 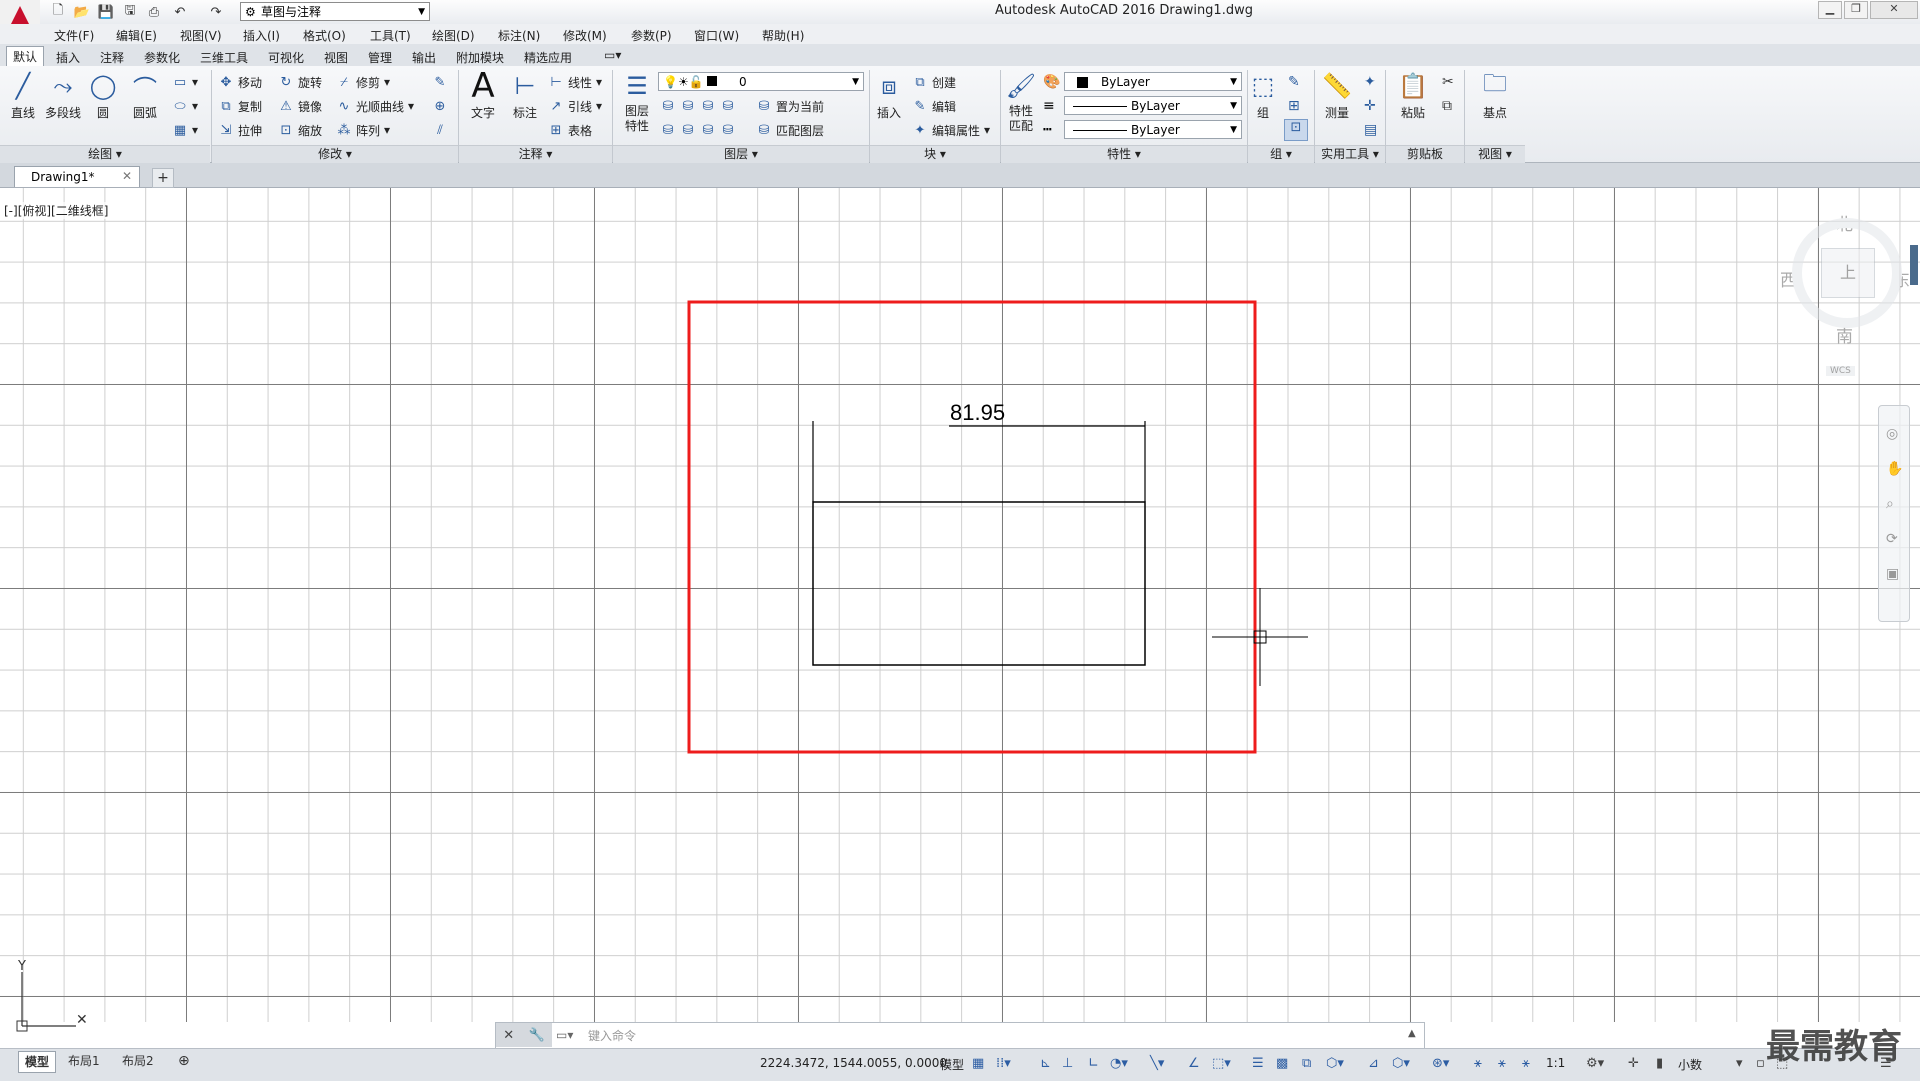 What do you see at coordinates (185, 130) in the screenshot?
I see `hatch-button: ▦ ▾` at bounding box center [185, 130].